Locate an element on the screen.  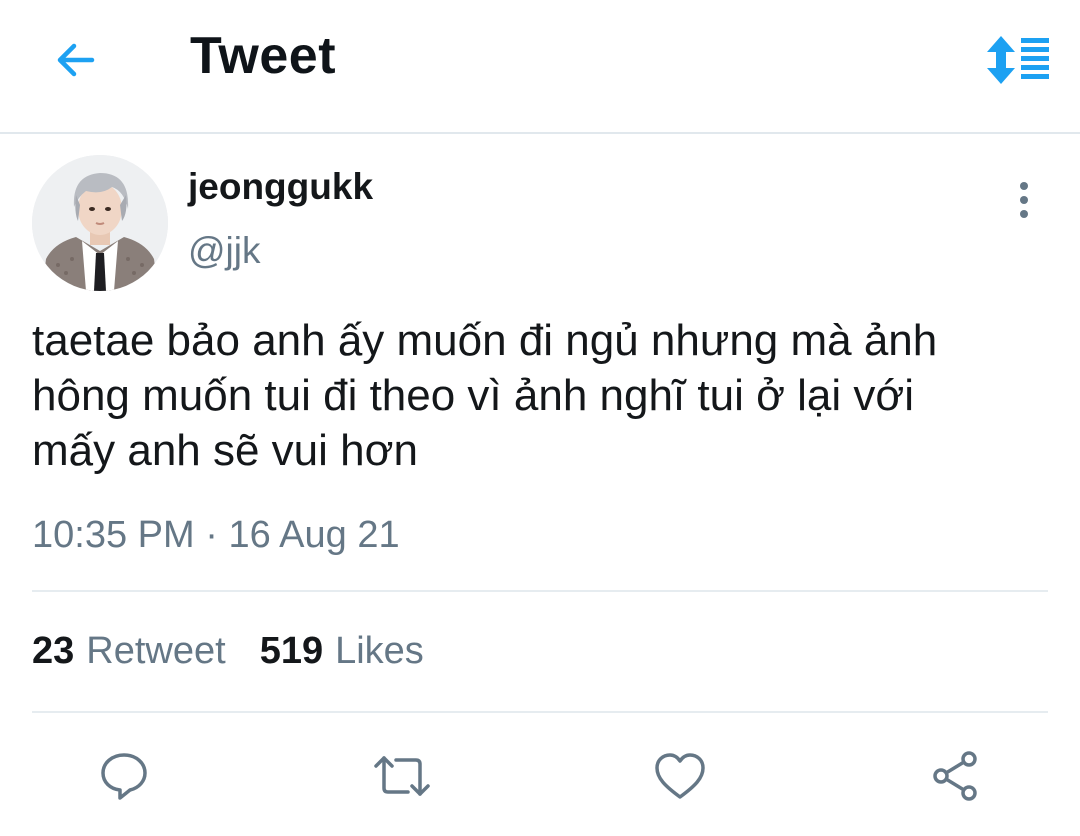
back-button is located at coordinates (74, 60).